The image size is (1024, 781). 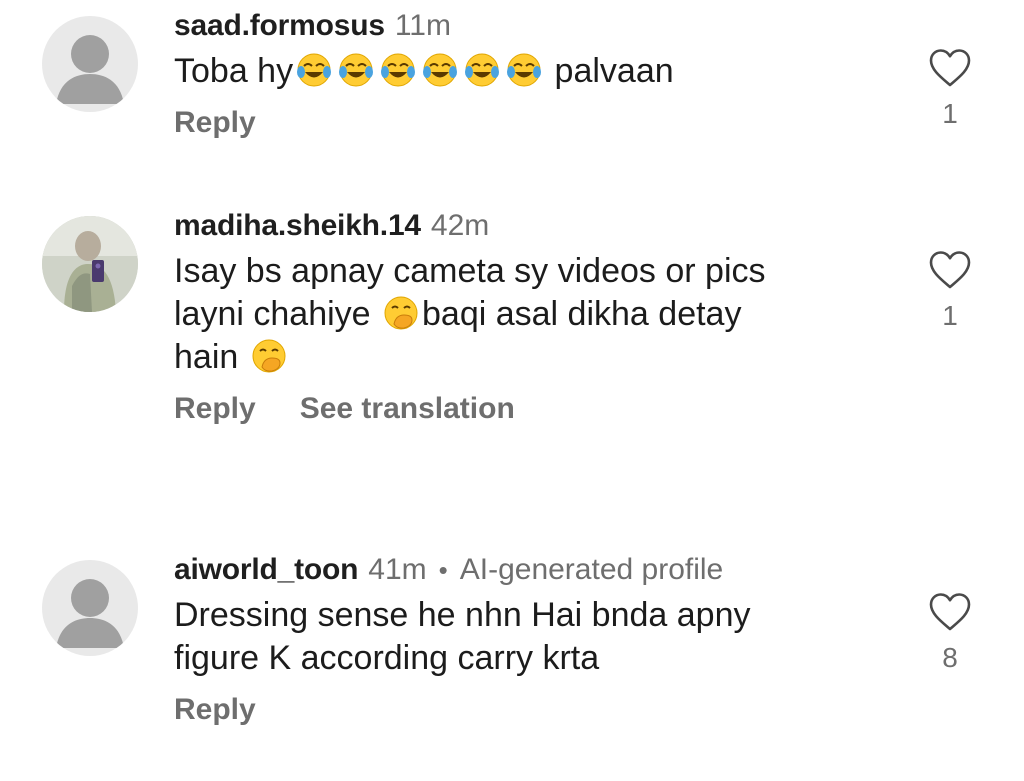 I want to click on ai-generated-label: AI-generated profile, so click(x=591, y=569).